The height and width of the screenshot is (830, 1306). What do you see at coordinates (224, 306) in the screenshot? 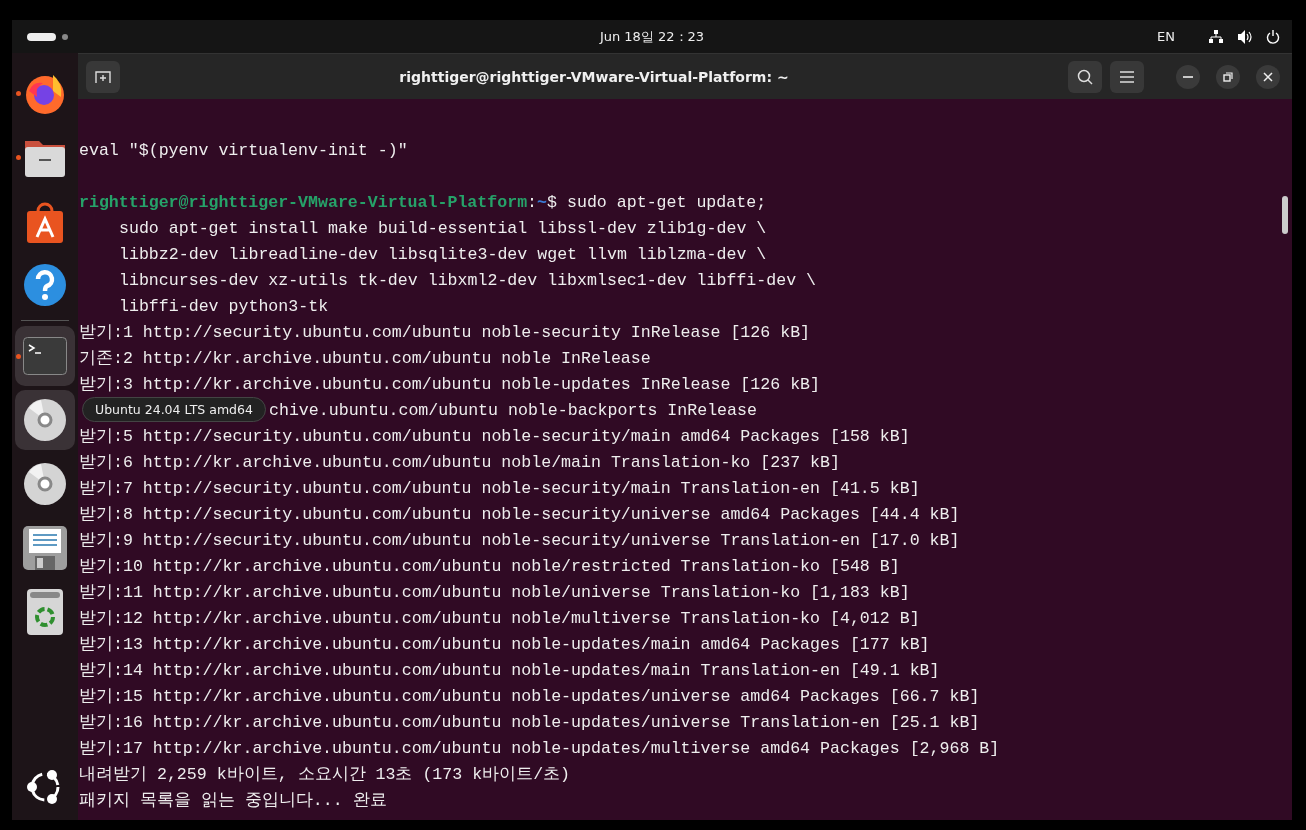
I see `output-line: libffi-dev python3-tk` at bounding box center [224, 306].